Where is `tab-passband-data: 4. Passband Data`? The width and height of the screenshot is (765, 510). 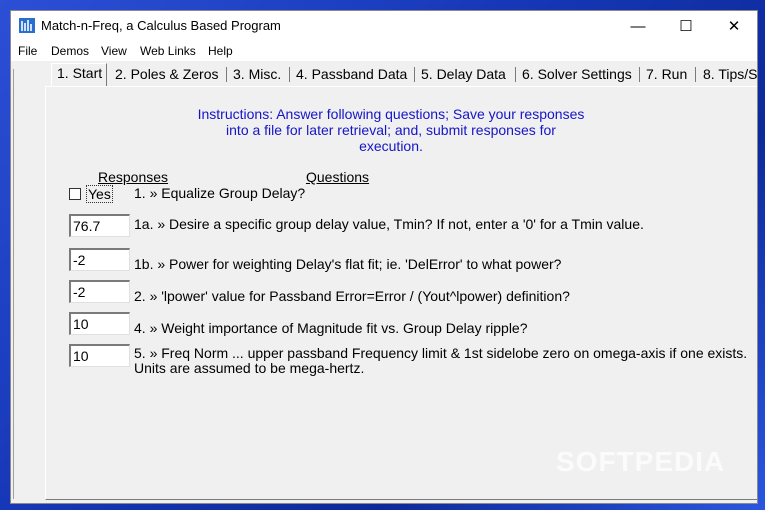
tab-passband-data: 4. Passband Data is located at coordinates (351, 74).